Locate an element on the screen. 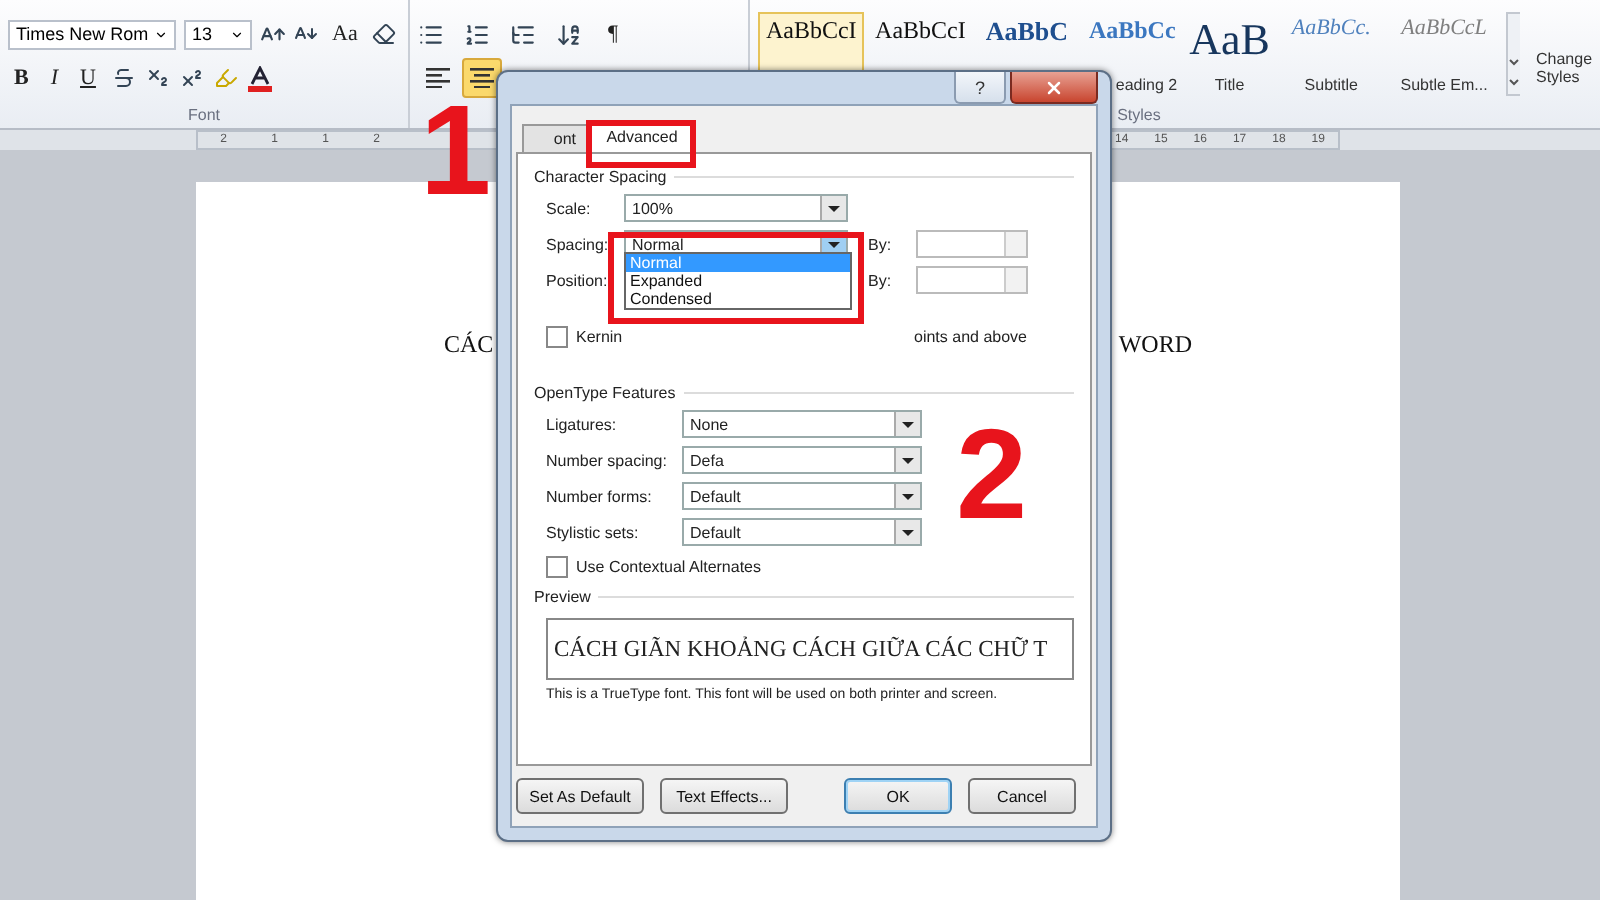 This screenshot has height=900, width=1600. checkbox-label: Use Contextual Alternates is located at coordinates (668, 566).